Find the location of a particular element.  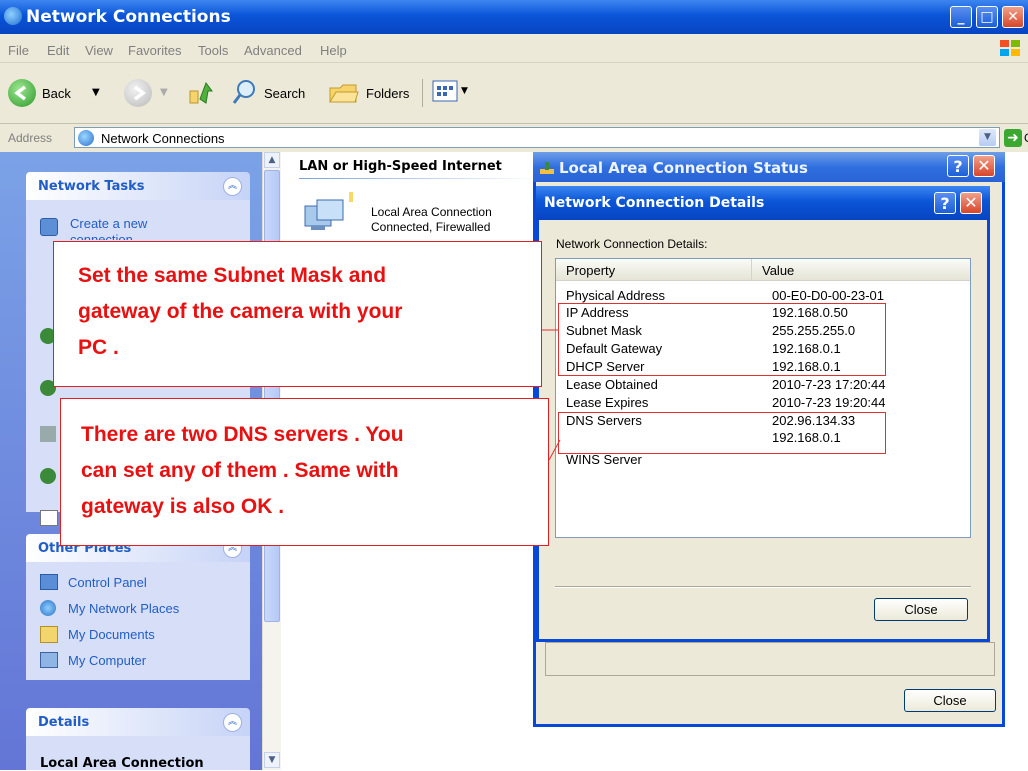

address-dropdown-button: ▼ is located at coordinates (987, 137).